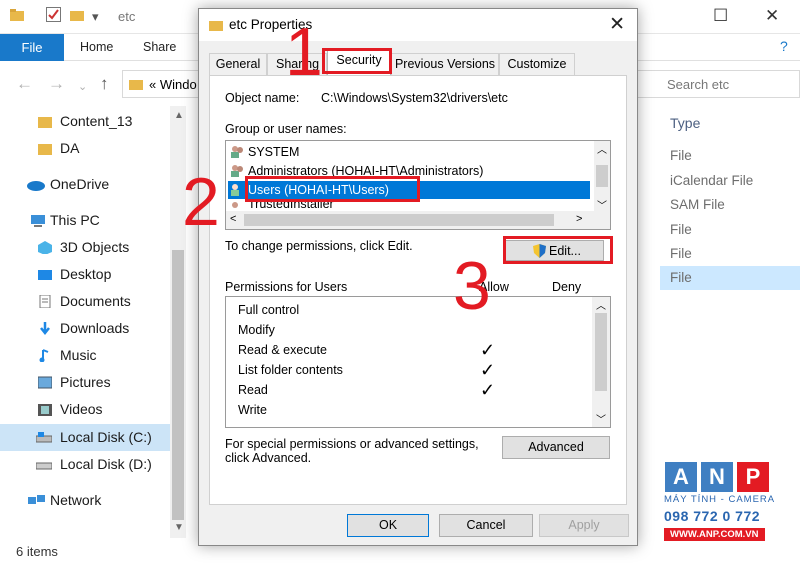 The height and width of the screenshot is (566, 800). Describe the element at coordinates (698, 84) in the screenshot. I see `search-placeholder: Search etc` at that location.